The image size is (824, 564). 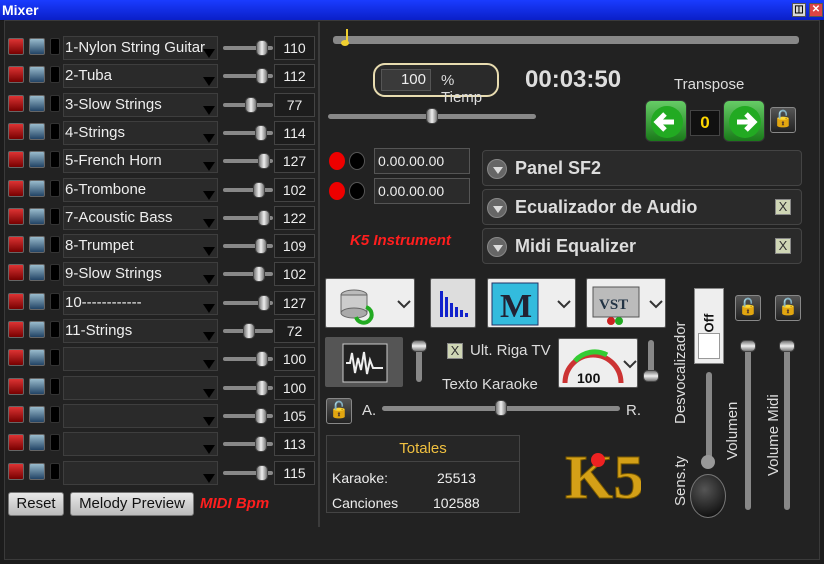 What do you see at coordinates (346, 38) in the screenshot?
I see `music-note-icon` at bounding box center [346, 38].